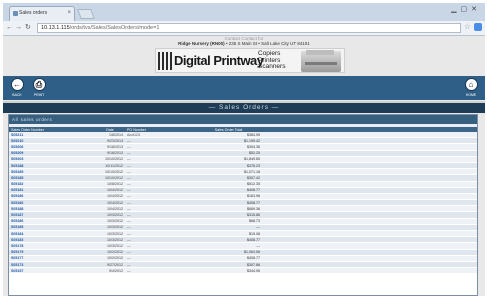 This screenshot has width=487, height=296. What do you see at coordinates (69, 13) in the screenshot?
I see `tab-close-icon: ×` at bounding box center [69, 13].